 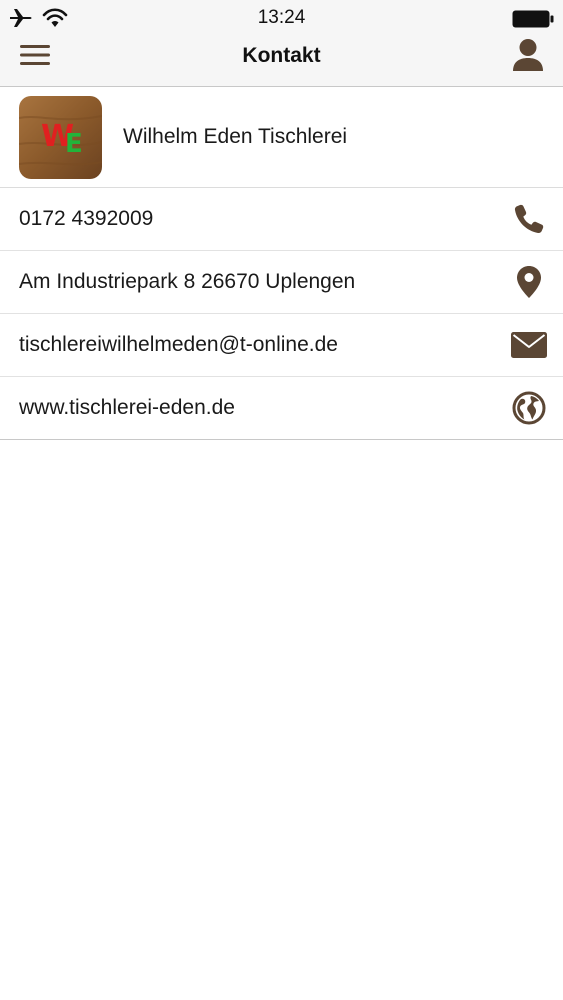 I want to click on status-bar: 13:24, so click(x=281, y=18).